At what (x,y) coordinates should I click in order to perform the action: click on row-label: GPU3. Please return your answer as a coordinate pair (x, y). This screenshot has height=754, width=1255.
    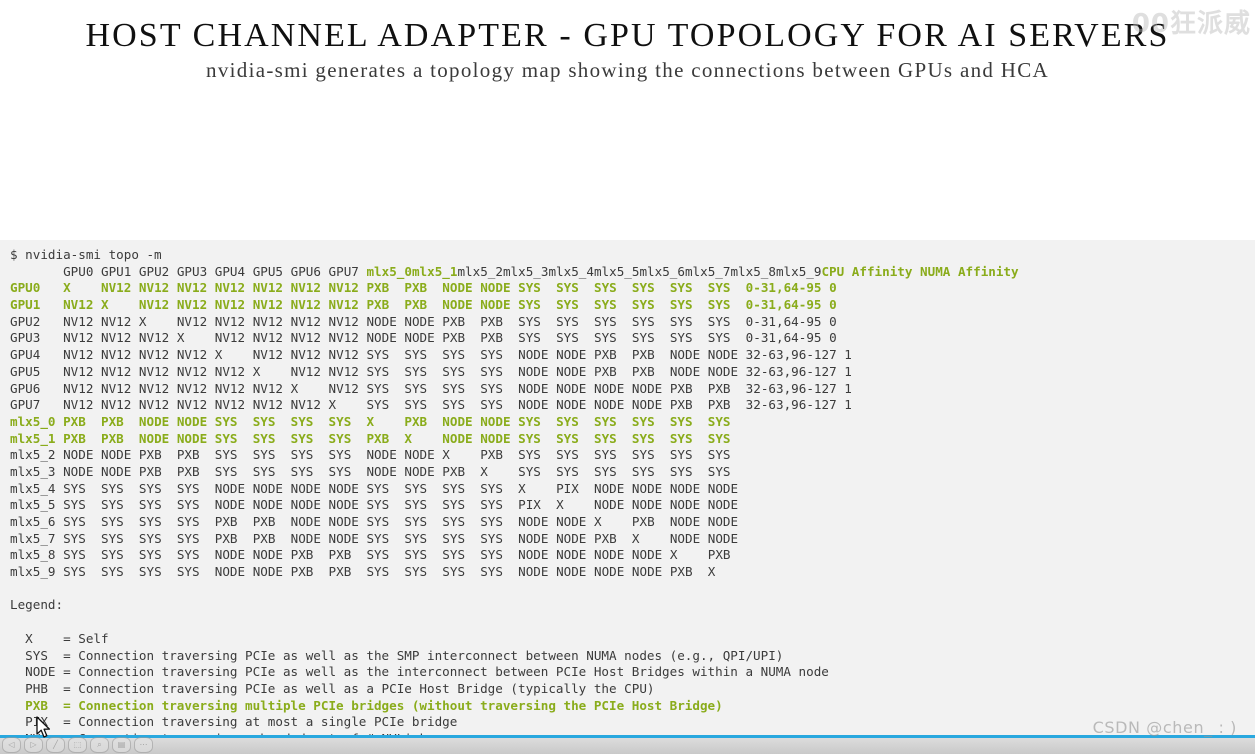
    Looking at the image, I should click on (37, 338).